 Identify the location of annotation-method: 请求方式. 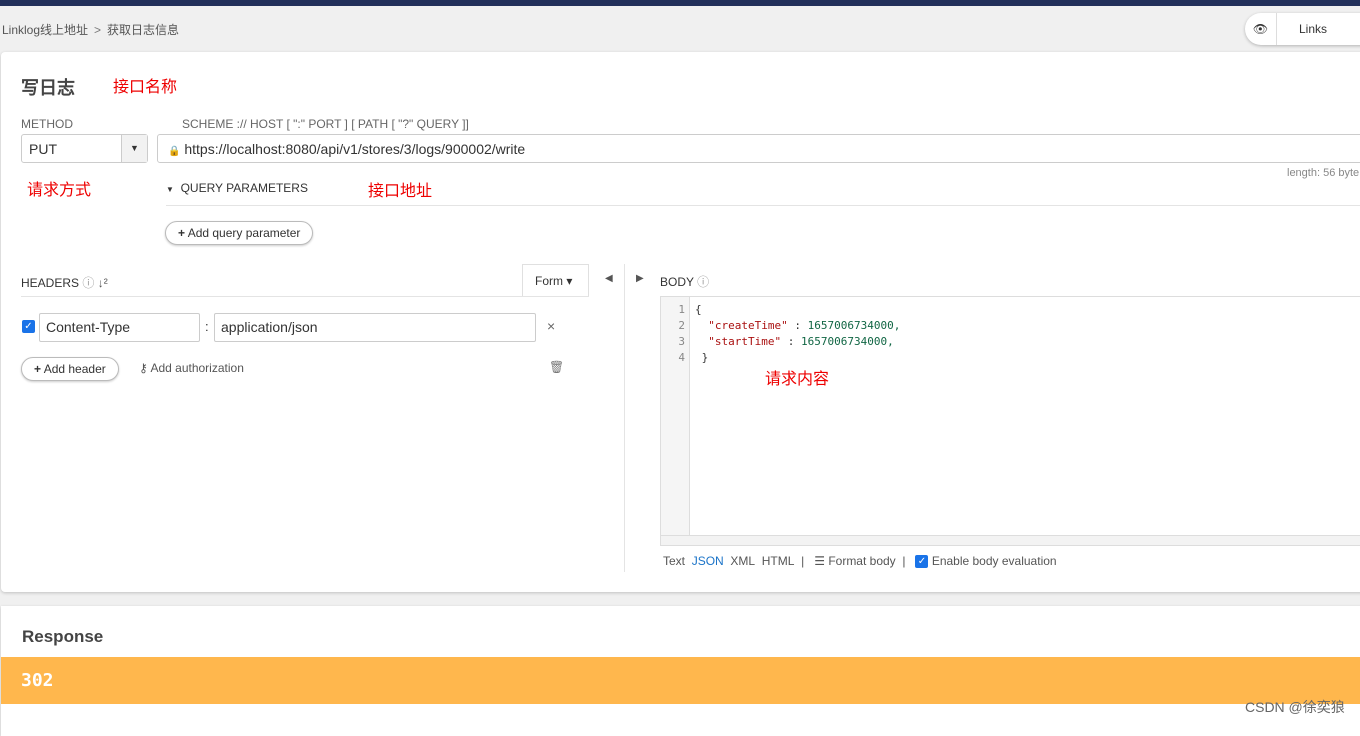
(59, 190).